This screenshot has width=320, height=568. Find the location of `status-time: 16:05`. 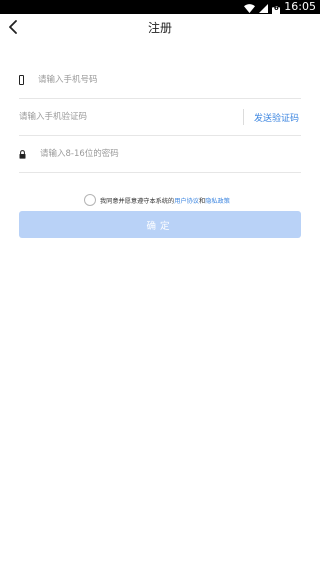

status-time: 16:05 is located at coordinates (300, 6).